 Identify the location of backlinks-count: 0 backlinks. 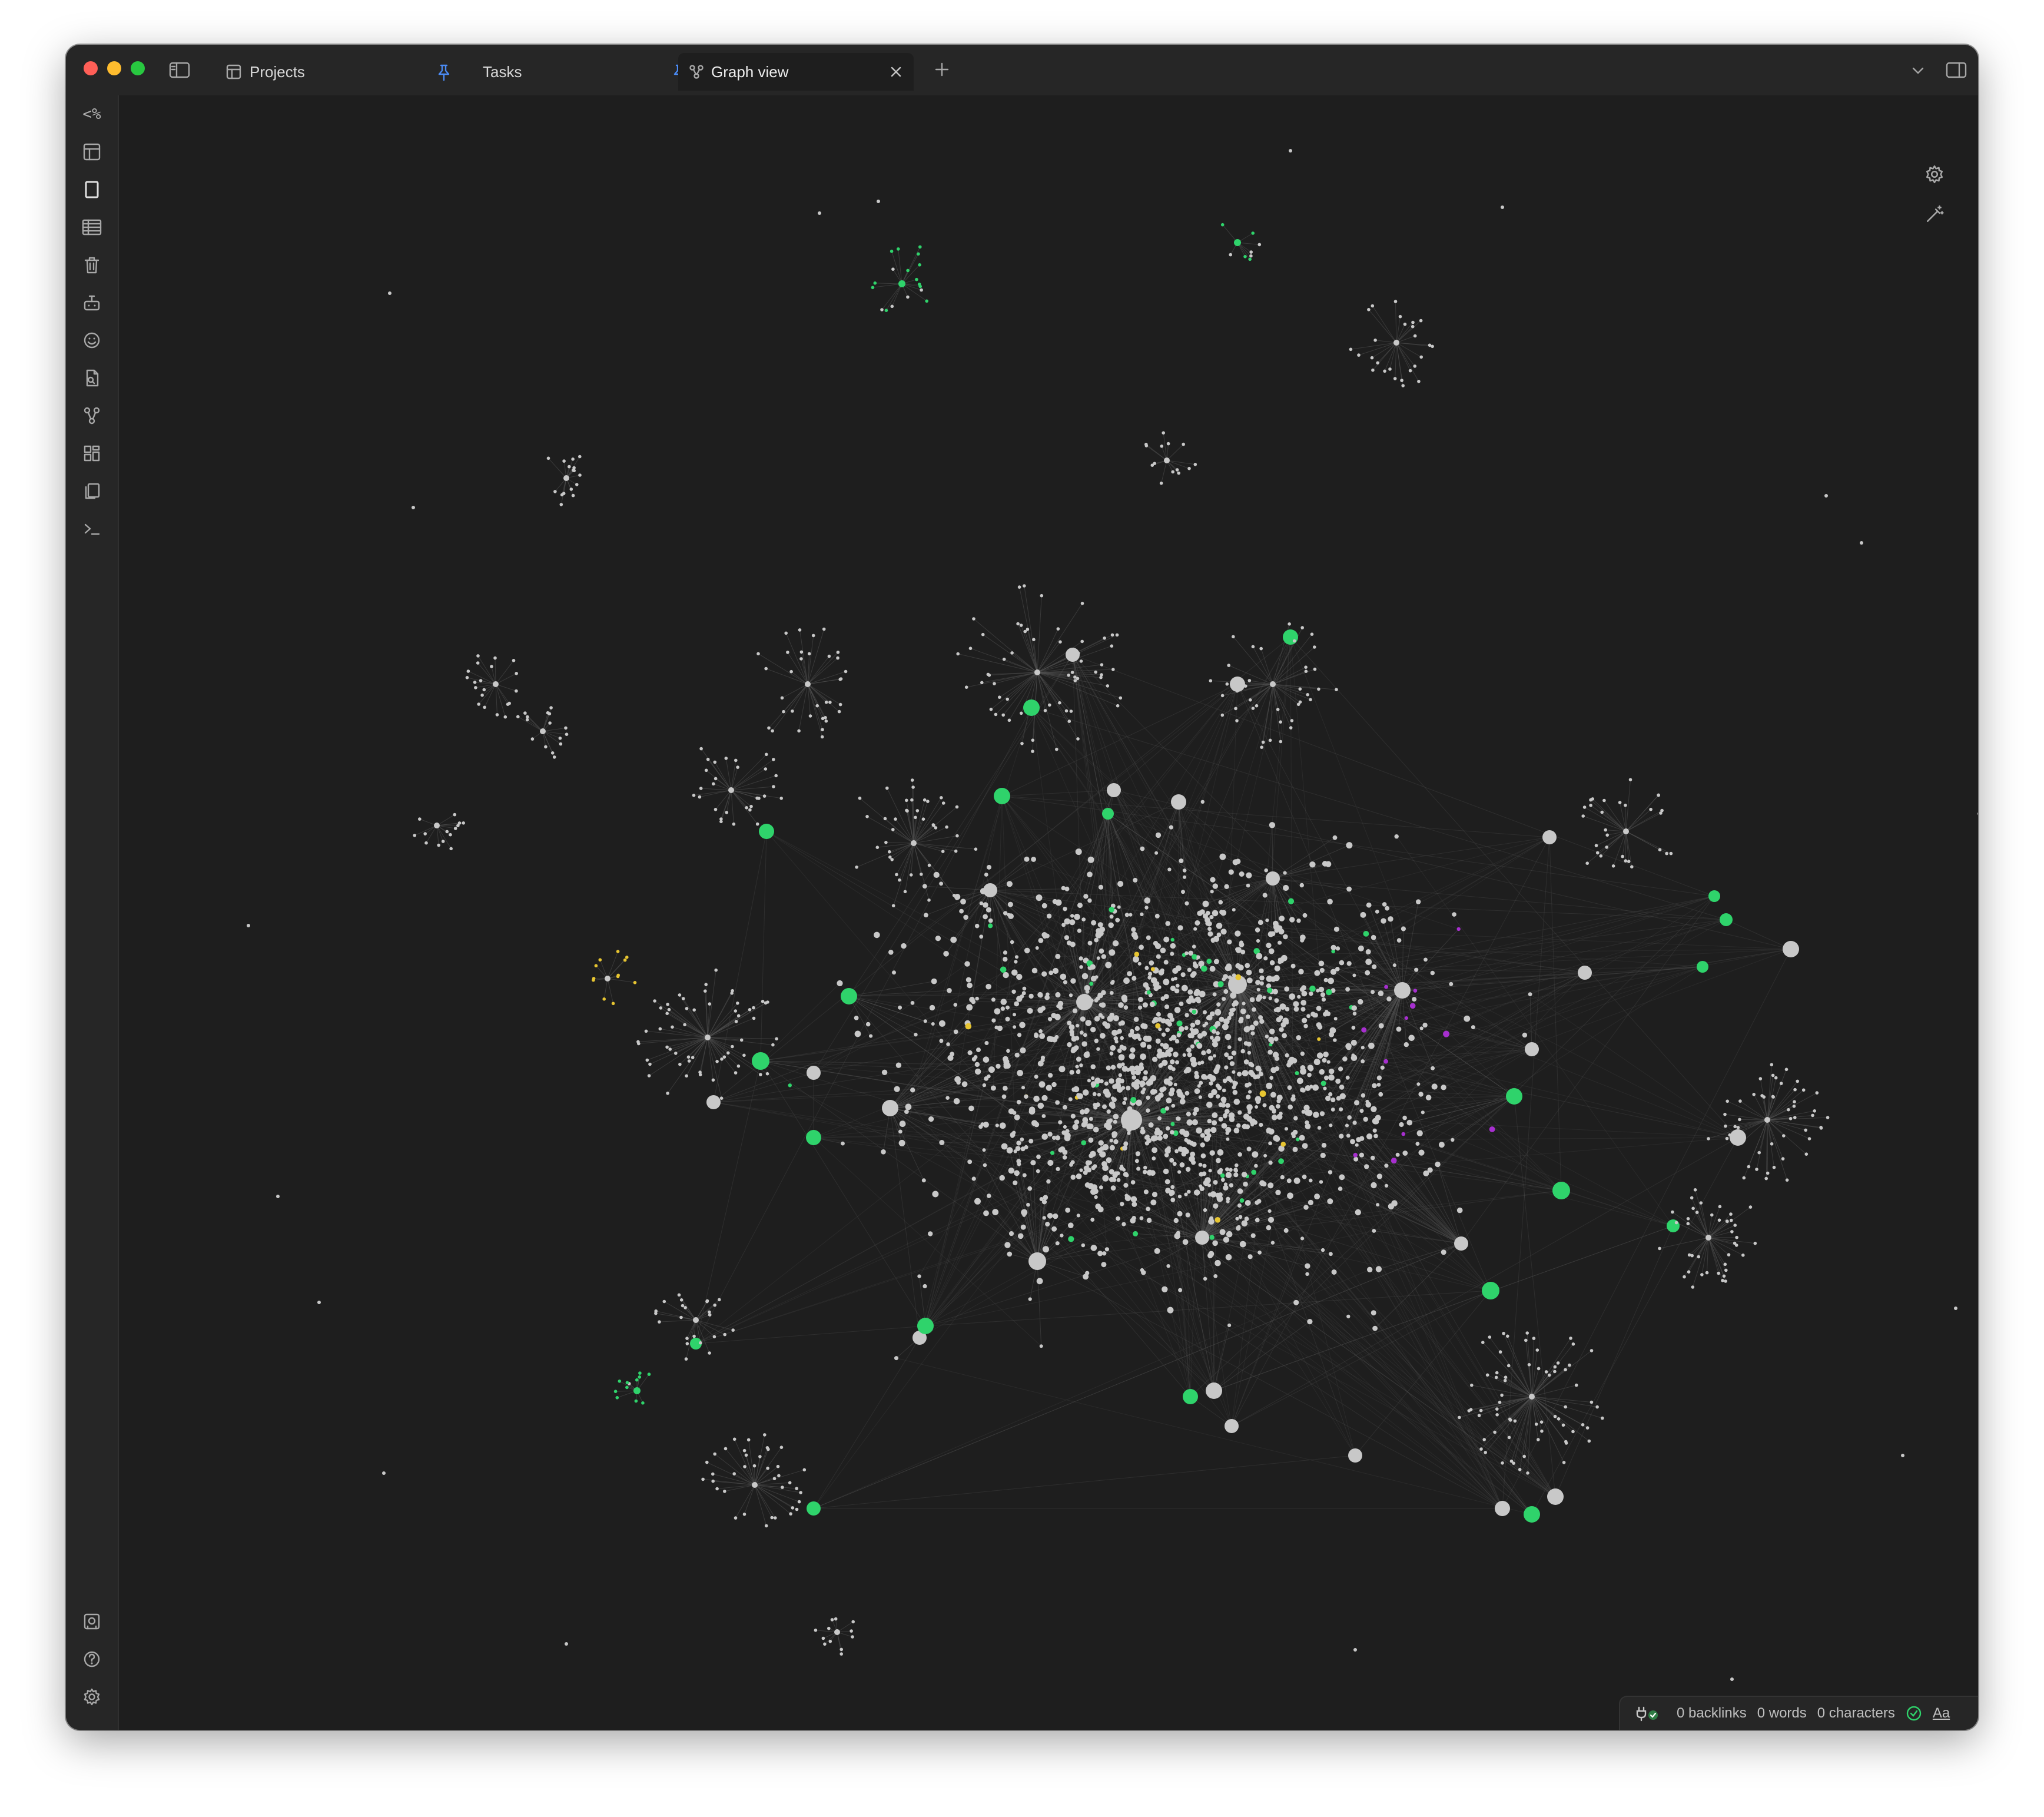
(1712, 1714).